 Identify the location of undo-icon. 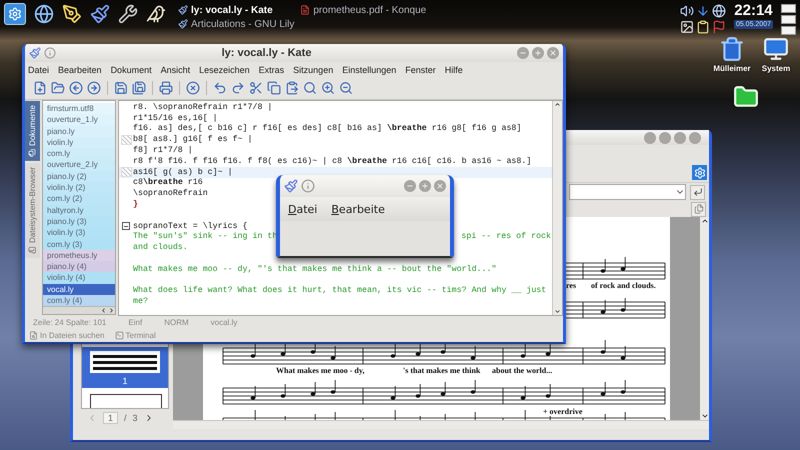
(220, 88).